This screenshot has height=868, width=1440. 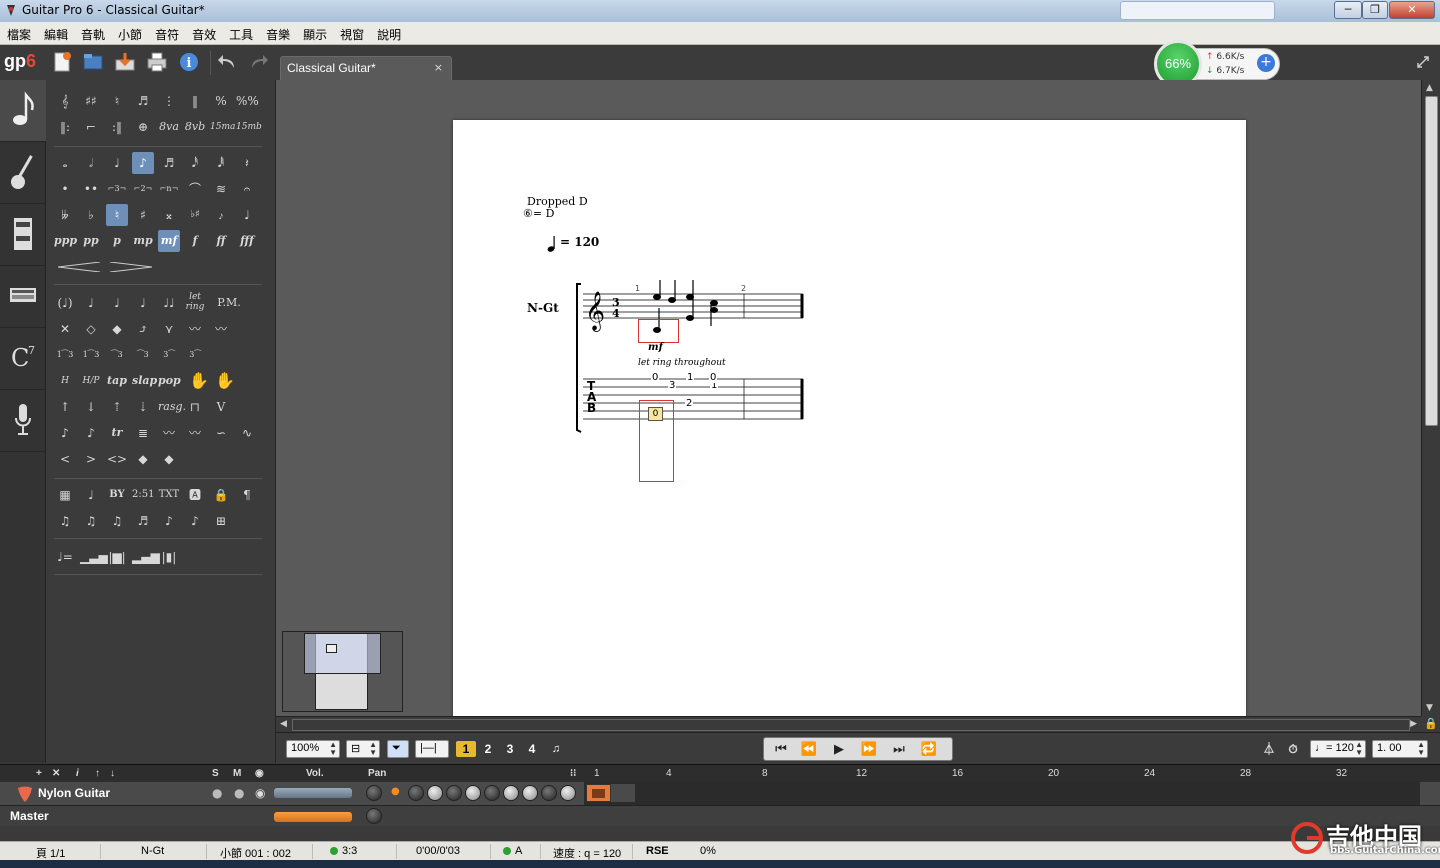 I want to click on fade-out-icon: >, so click(x=91, y=459).